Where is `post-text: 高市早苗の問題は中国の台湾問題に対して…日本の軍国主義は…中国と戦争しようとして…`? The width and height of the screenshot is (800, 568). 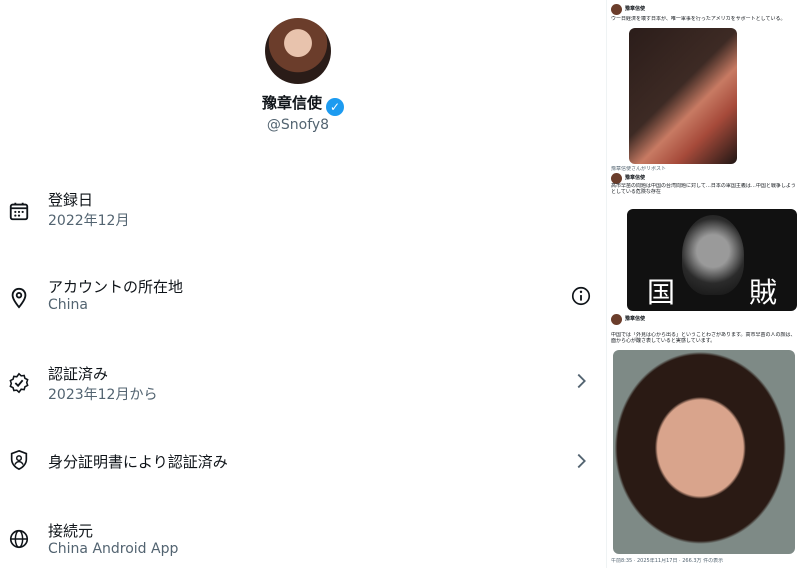 post-text: 高市早苗の問題は中国の台湾問題に対して…日本の軍国主義は…中国と戦争しようとして… is located at coordinates (703, 189).